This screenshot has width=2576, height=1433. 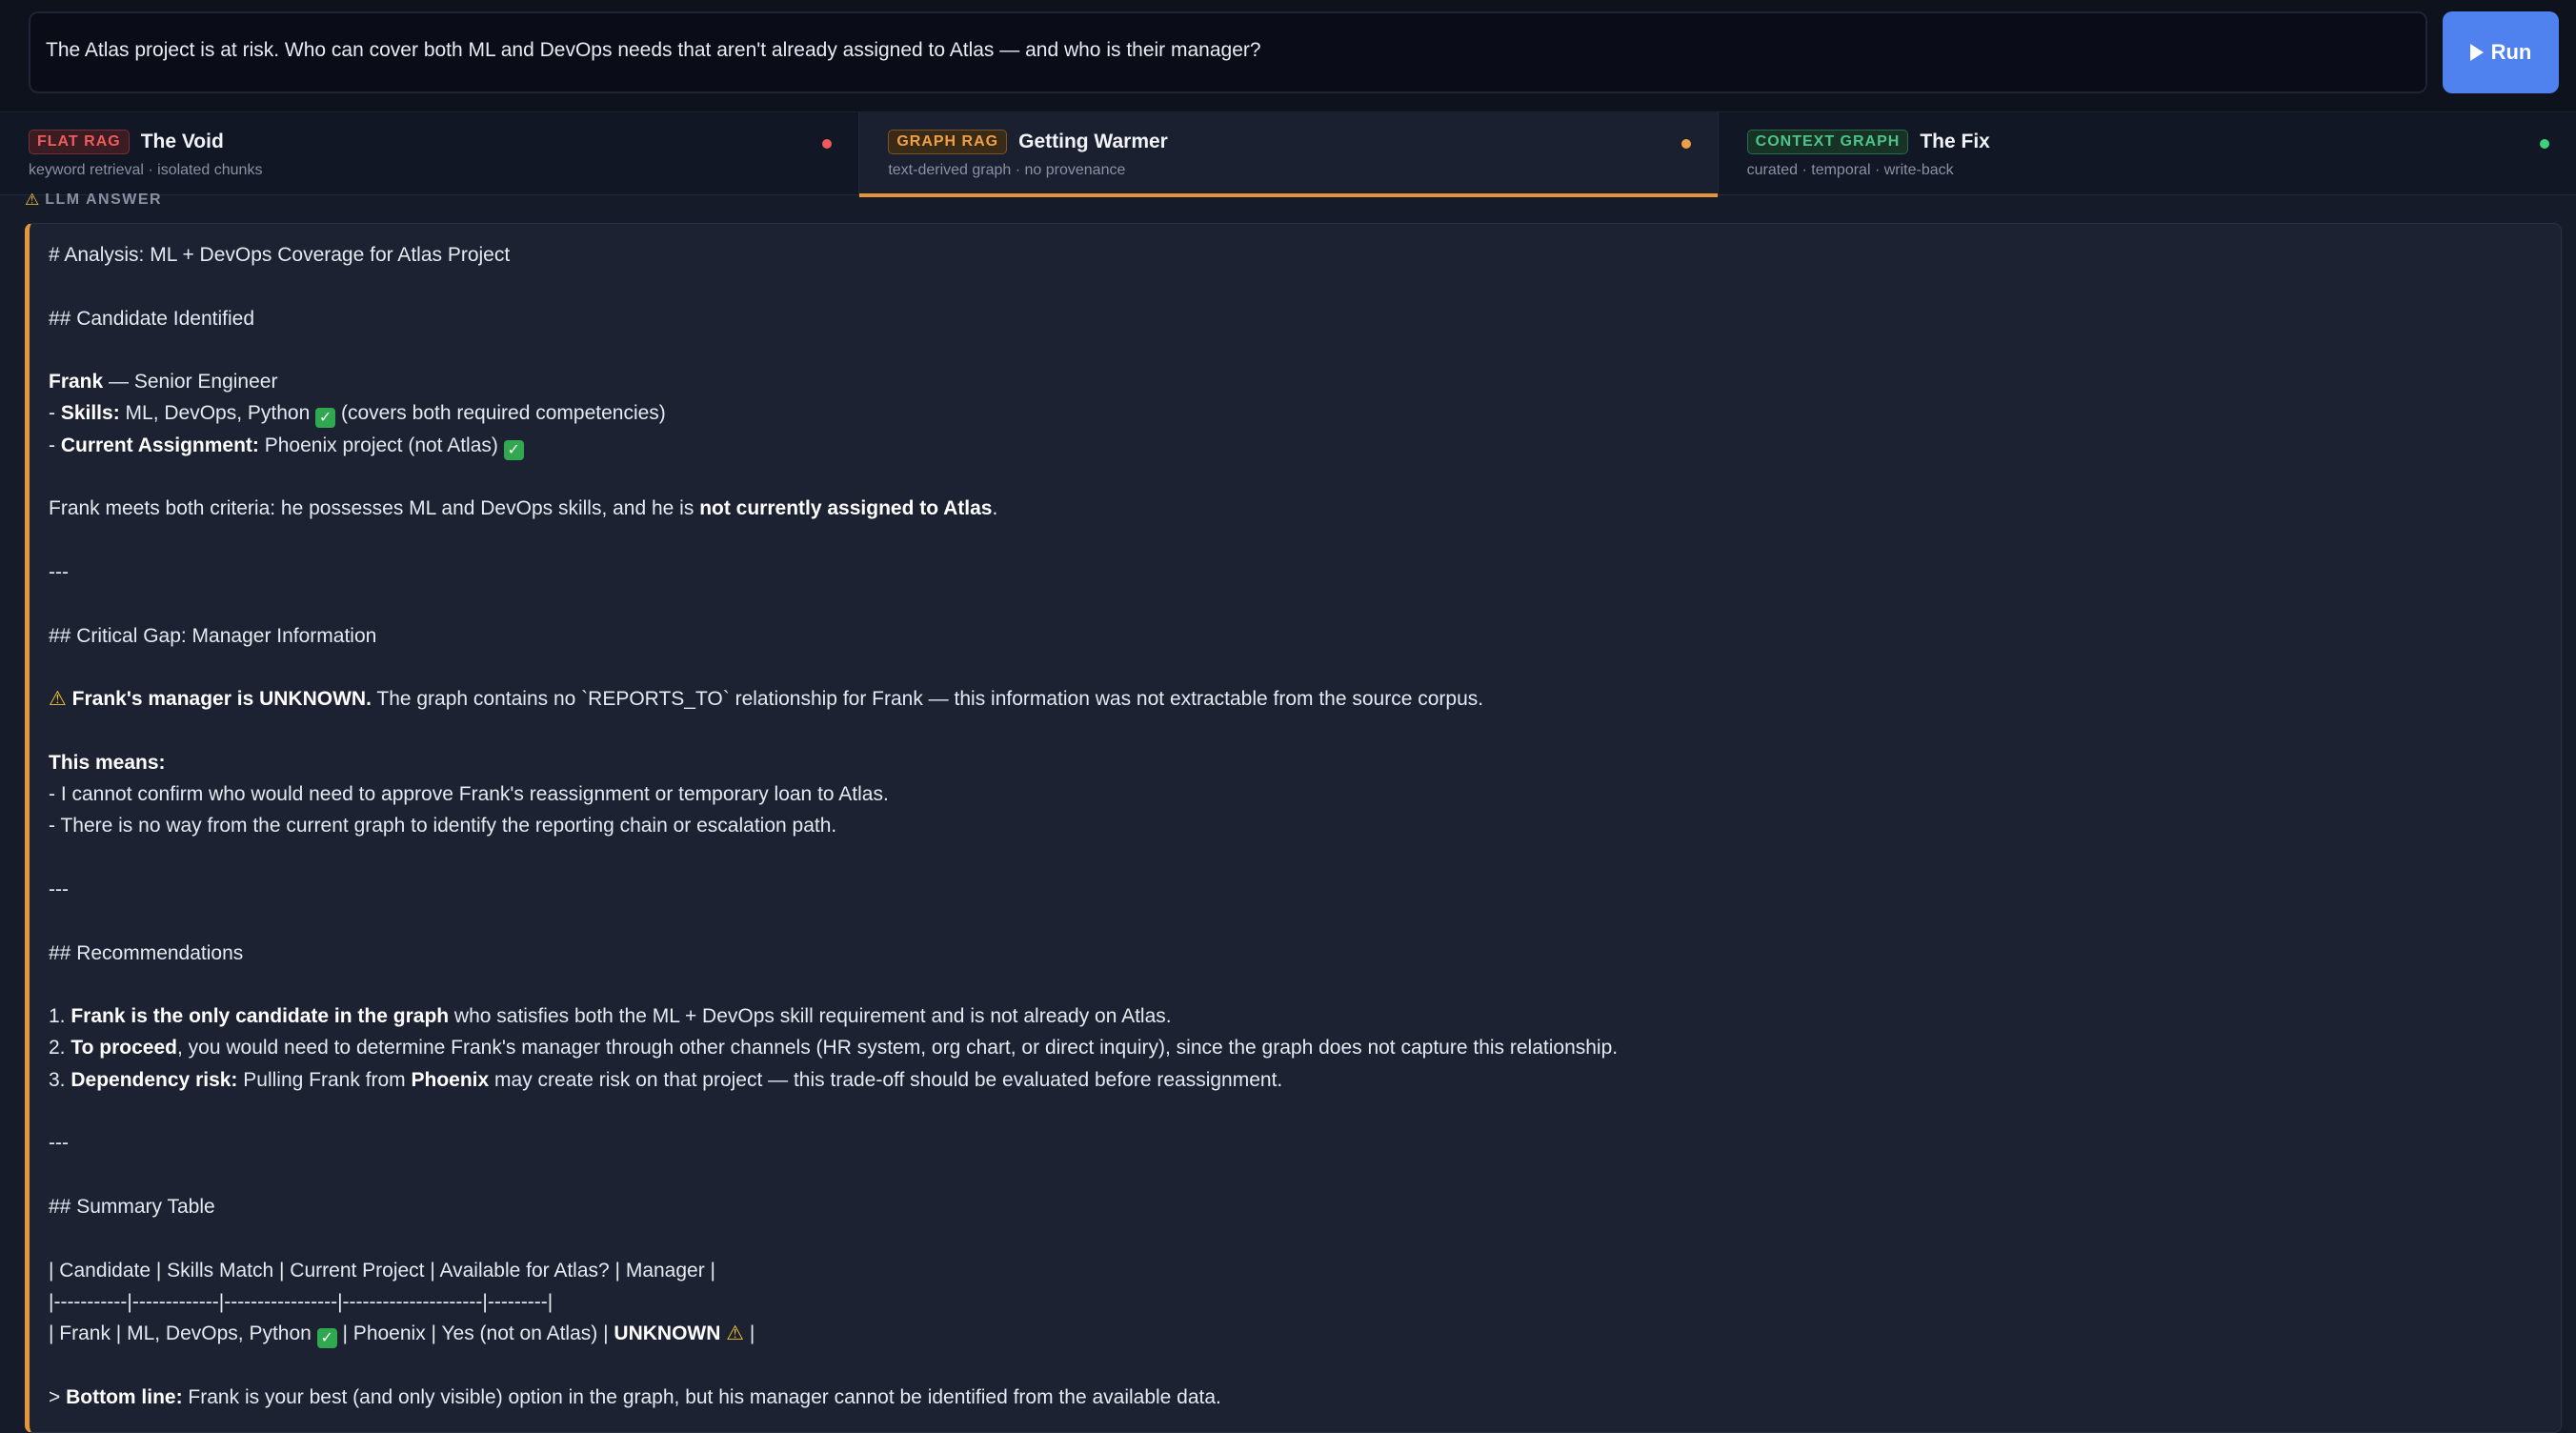 I want to click on means-label: This means:, so click(x=107, y=762).